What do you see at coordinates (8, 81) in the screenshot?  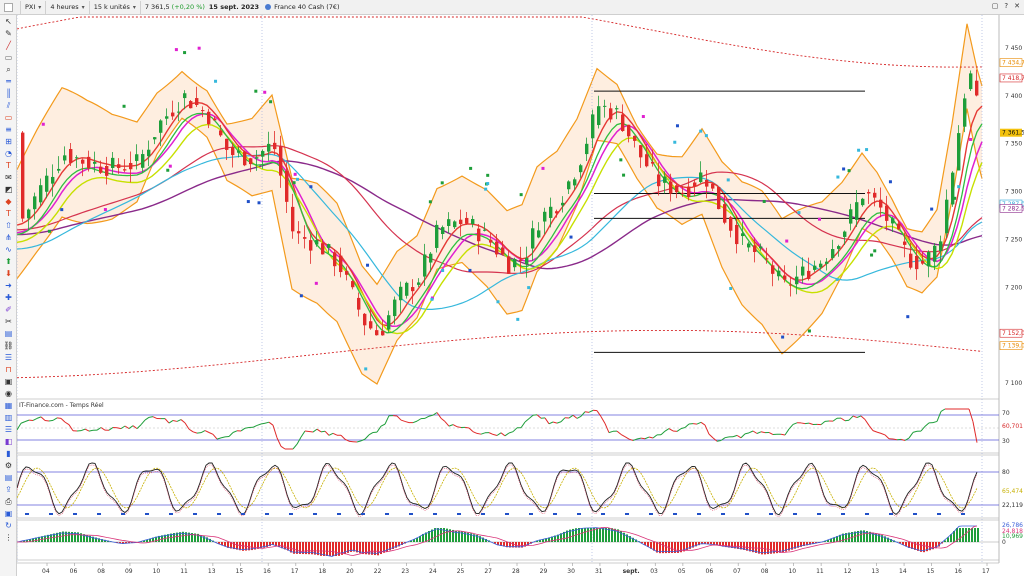 I see `hline-icon: ═` at bounding box center [8, 81].